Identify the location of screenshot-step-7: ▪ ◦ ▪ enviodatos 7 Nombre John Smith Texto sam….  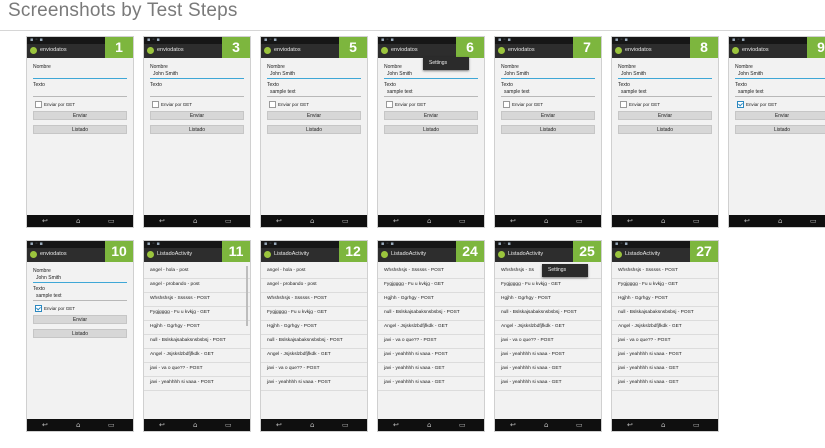
(548, 132).